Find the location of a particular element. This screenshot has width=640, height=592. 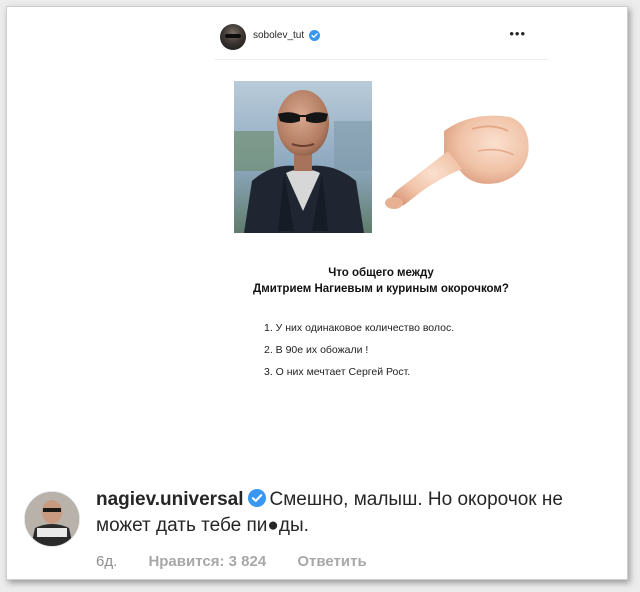

question-line-2: Дмитрием Нагиевым и куриным окорочком? is located at coordinates (381, 289).